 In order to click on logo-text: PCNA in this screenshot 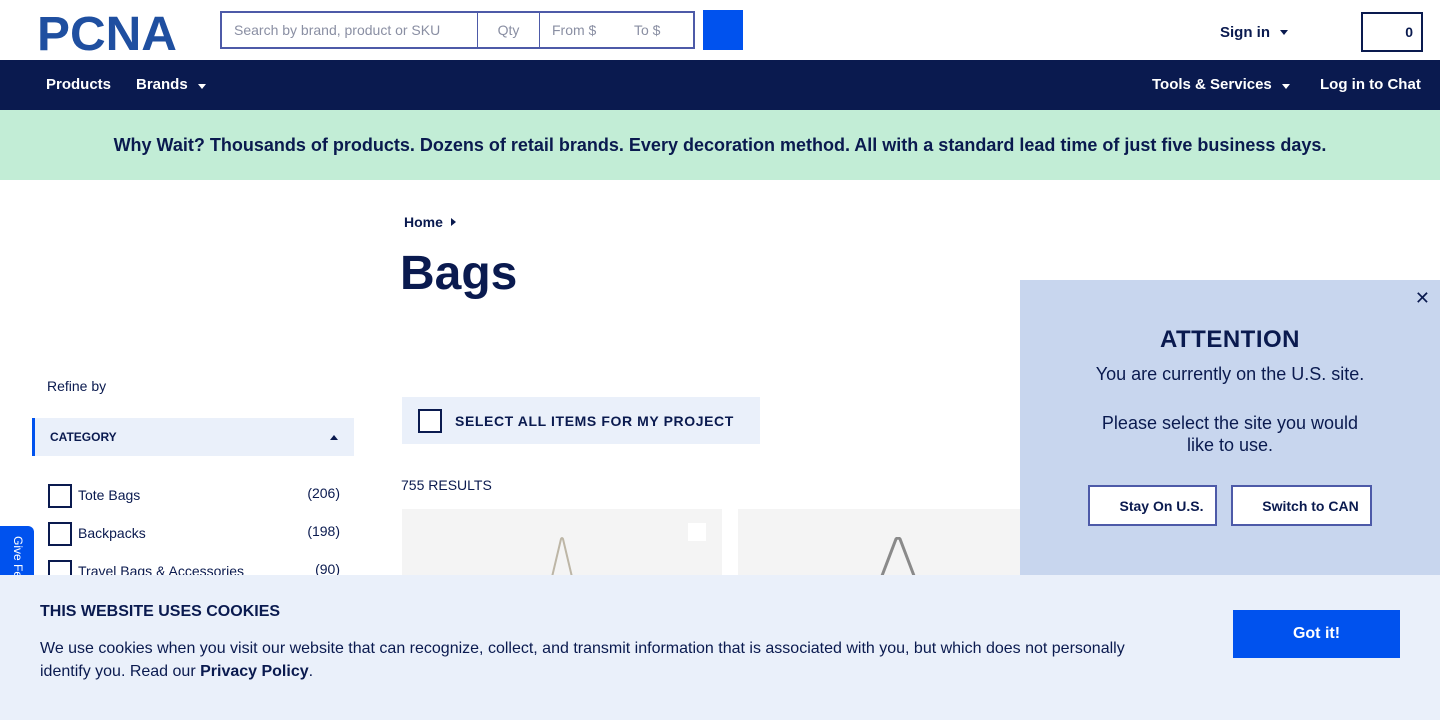, I will do `click(107, 32)`.